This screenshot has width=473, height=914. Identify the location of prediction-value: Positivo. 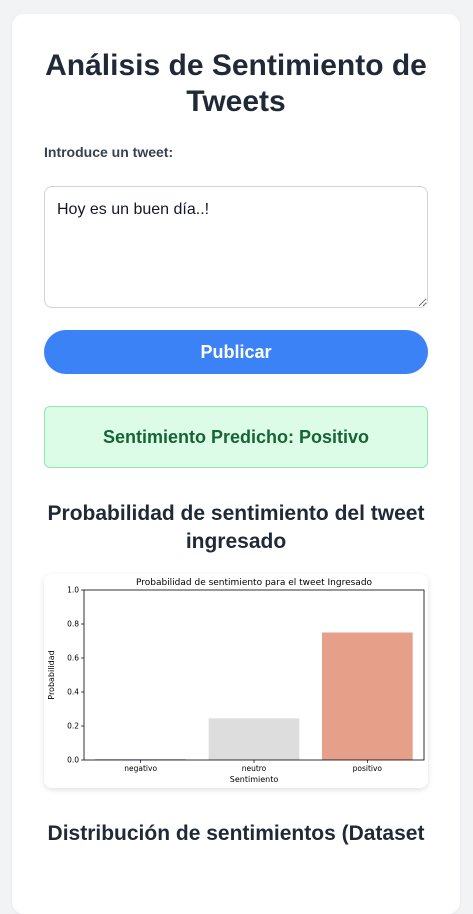
(334, 436).